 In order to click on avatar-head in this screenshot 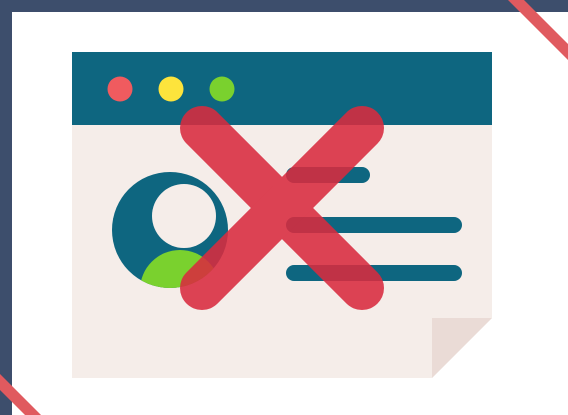, I will do `click(184, 216)`.